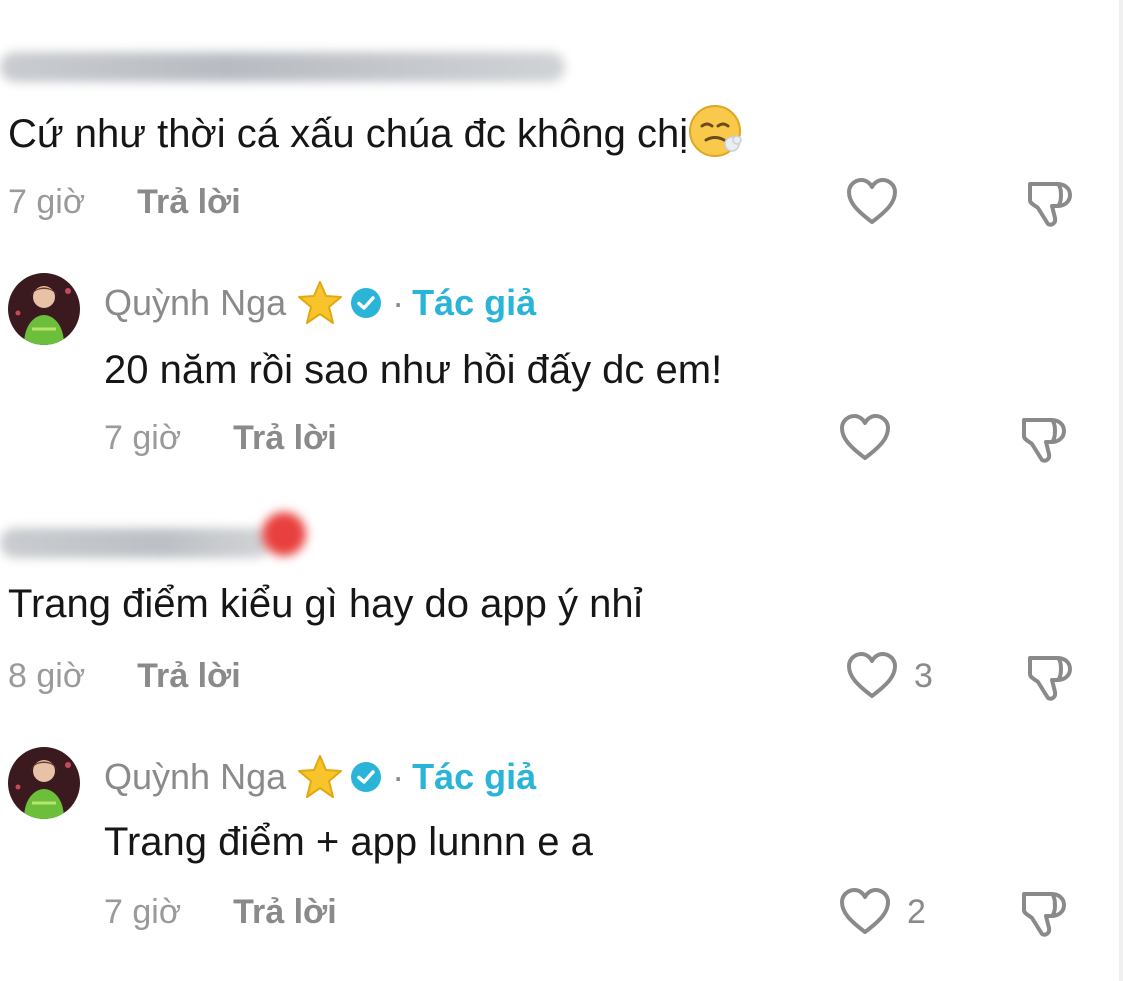  Describe the element at coordinates (124, 676) in the screenshot. I see `comment-meta: 8 giờ Trả lời` at that location.